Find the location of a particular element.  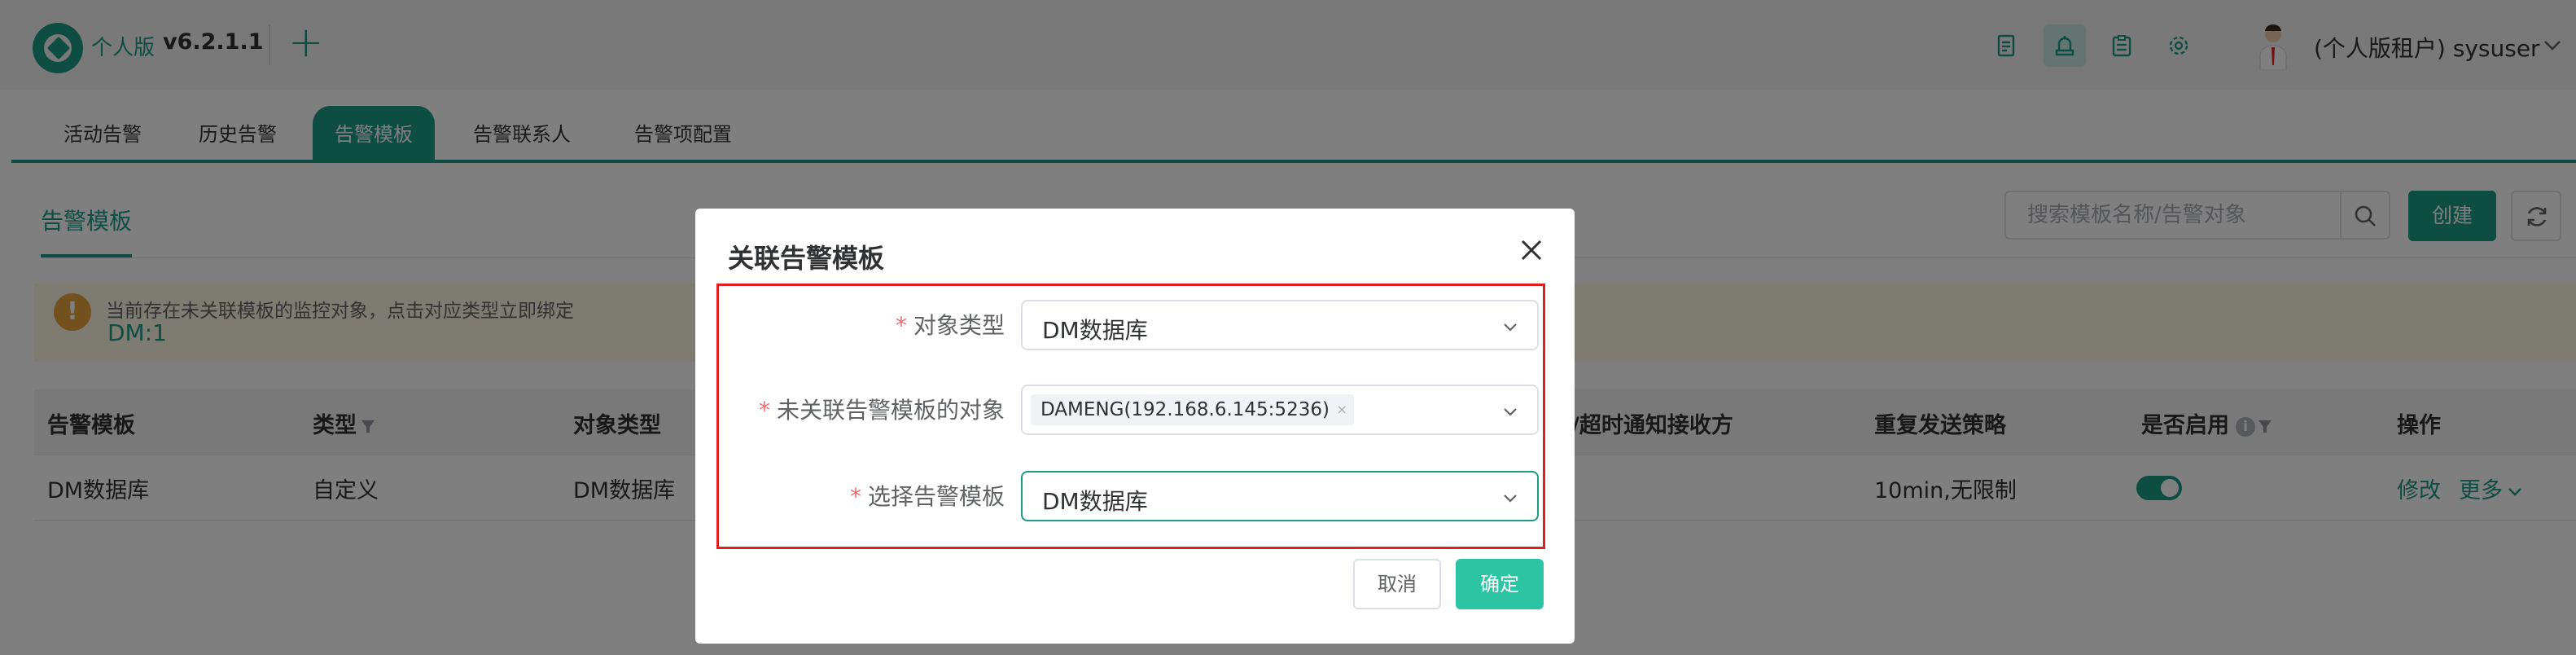

tag-close-icon: × is located at coordinates (1342, 410).